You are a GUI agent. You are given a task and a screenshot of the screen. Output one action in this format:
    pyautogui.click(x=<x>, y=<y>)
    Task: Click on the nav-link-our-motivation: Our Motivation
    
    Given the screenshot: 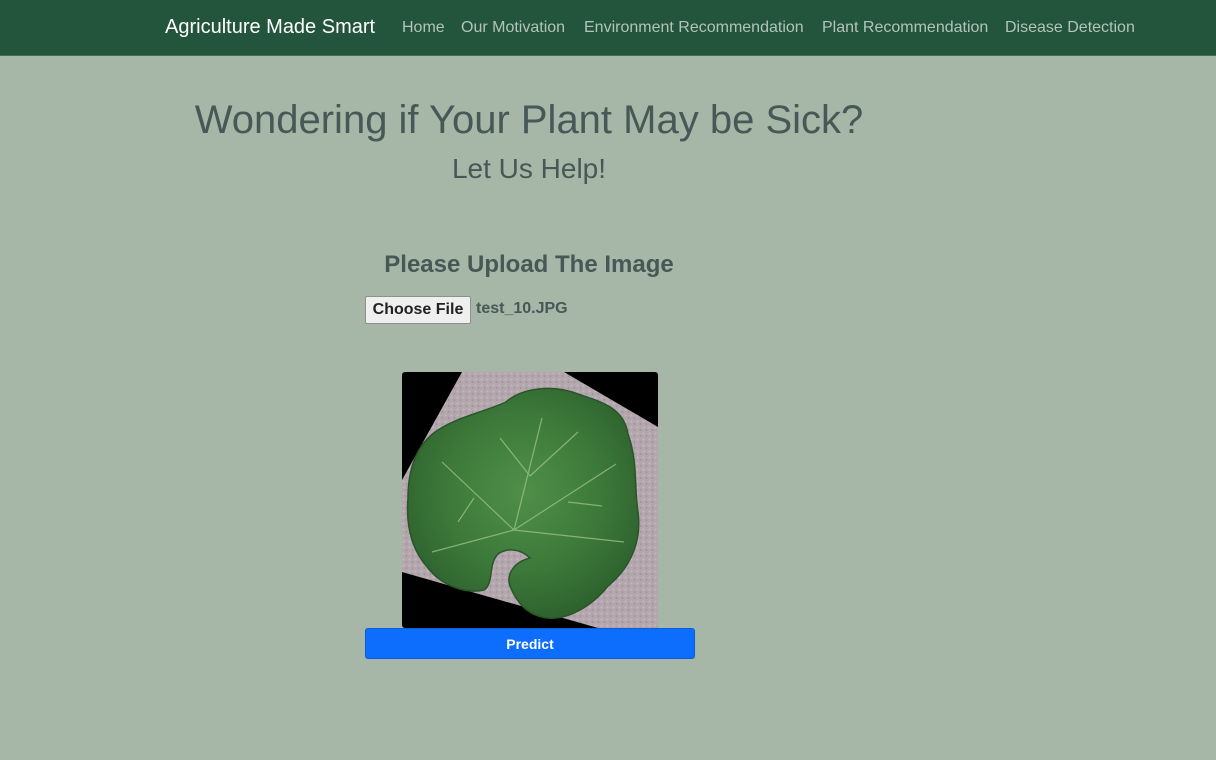 What is the action you would take?
    pyautogui.click(x=513, y=28)
    